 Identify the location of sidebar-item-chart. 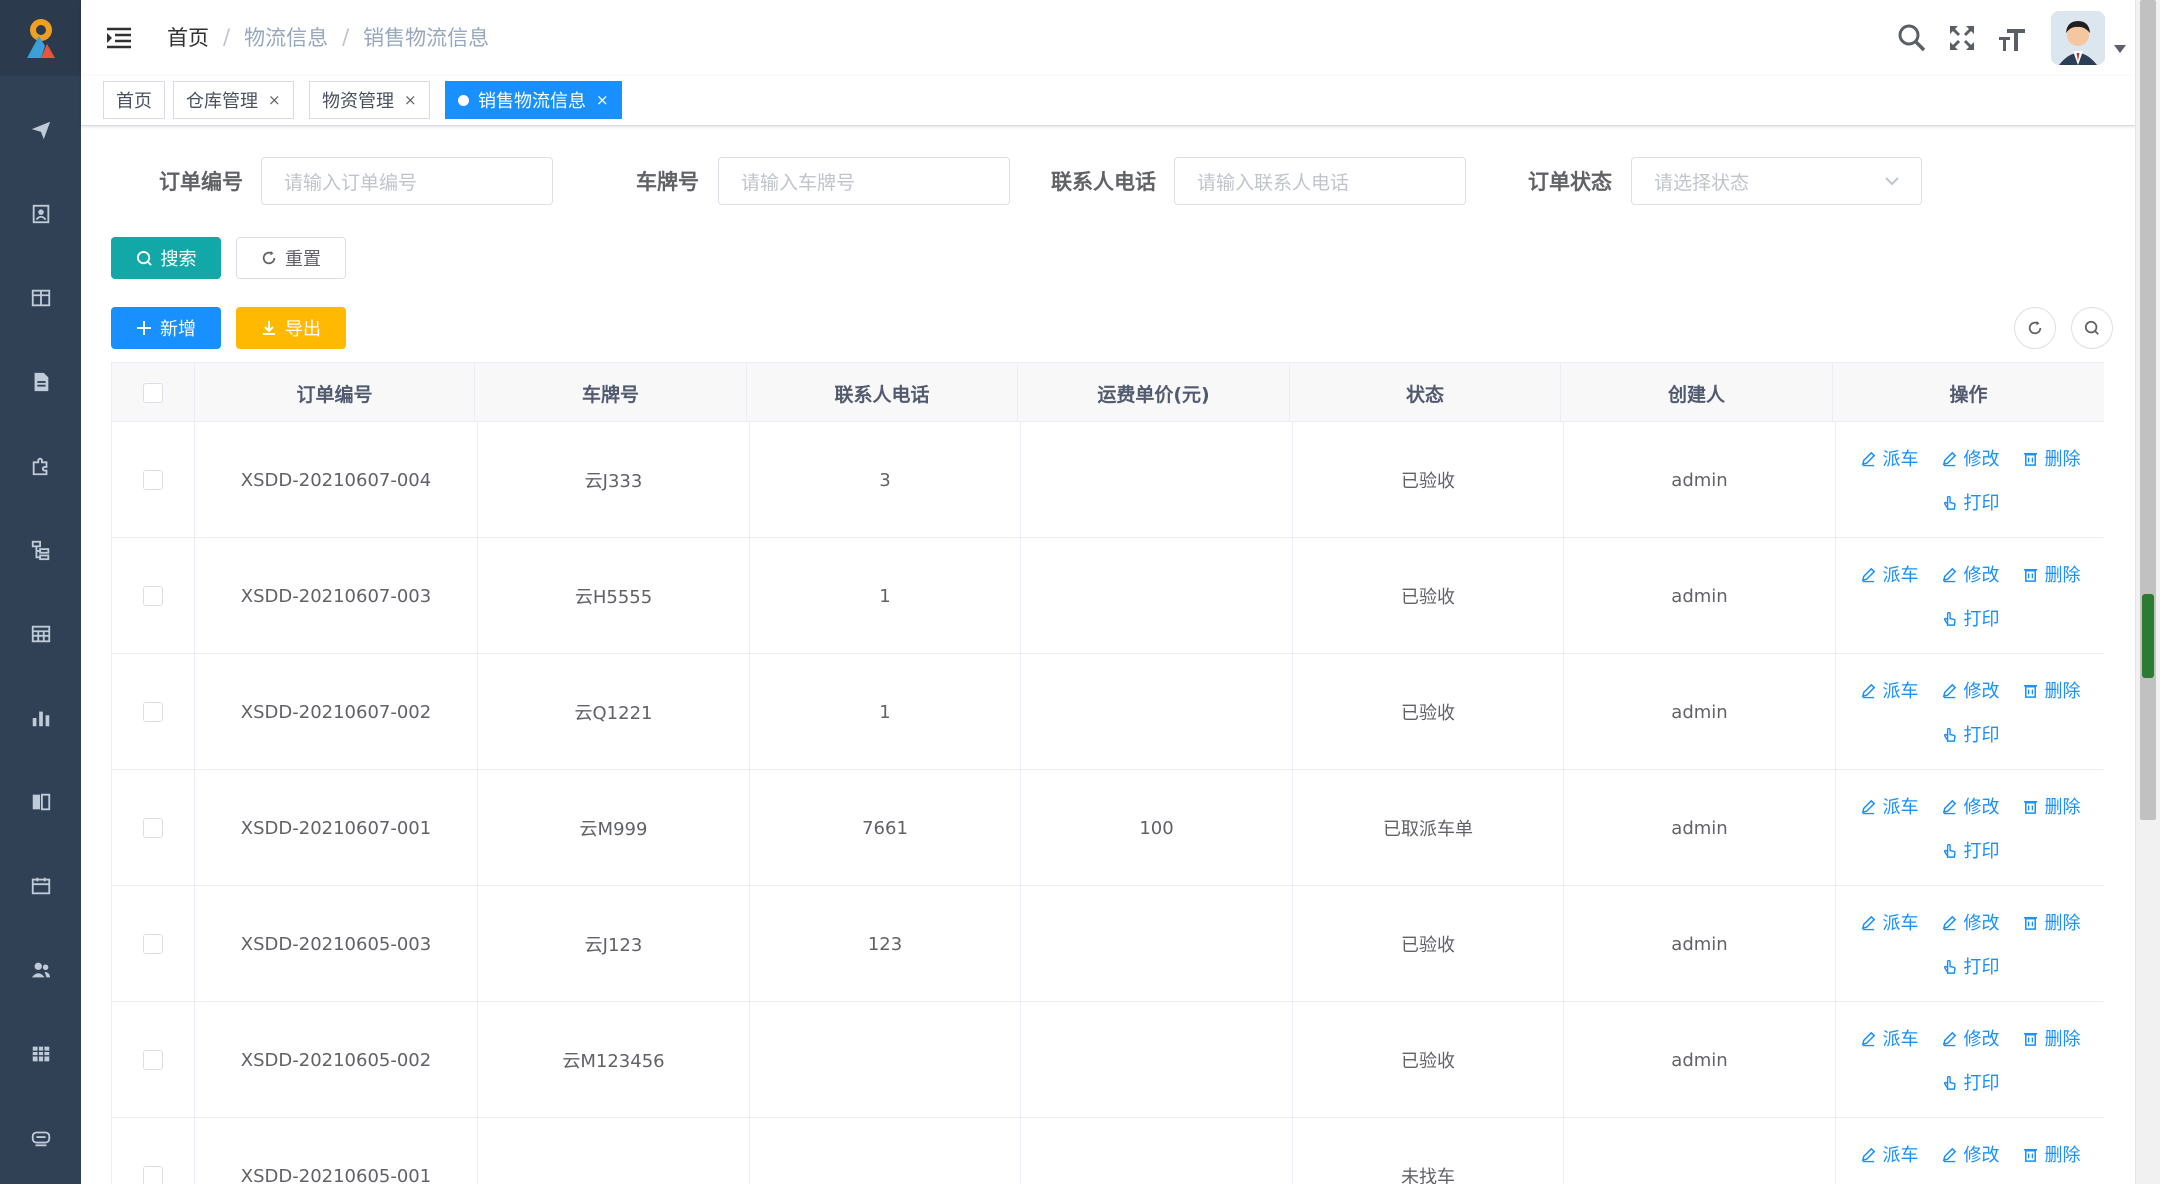
(40, 718).